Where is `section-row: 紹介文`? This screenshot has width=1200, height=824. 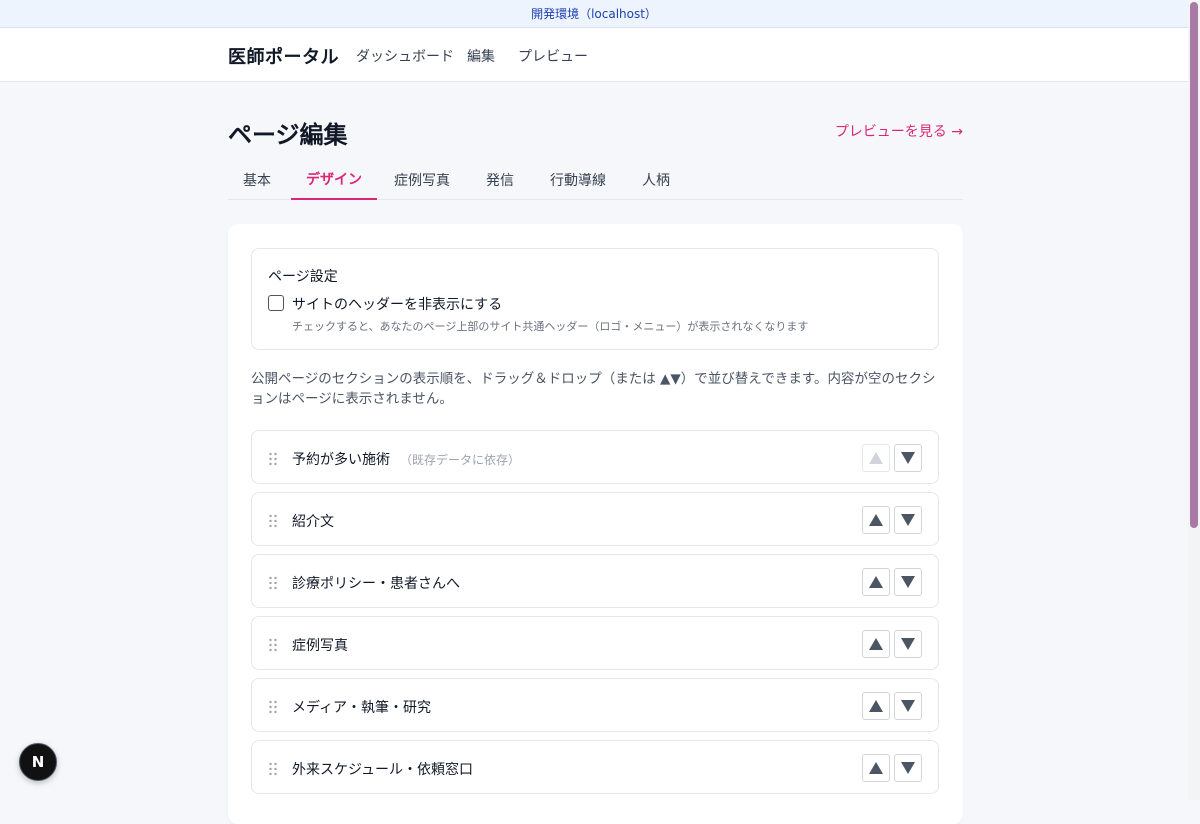 section-row: 紹介文 is located at coordinates (595, 519).